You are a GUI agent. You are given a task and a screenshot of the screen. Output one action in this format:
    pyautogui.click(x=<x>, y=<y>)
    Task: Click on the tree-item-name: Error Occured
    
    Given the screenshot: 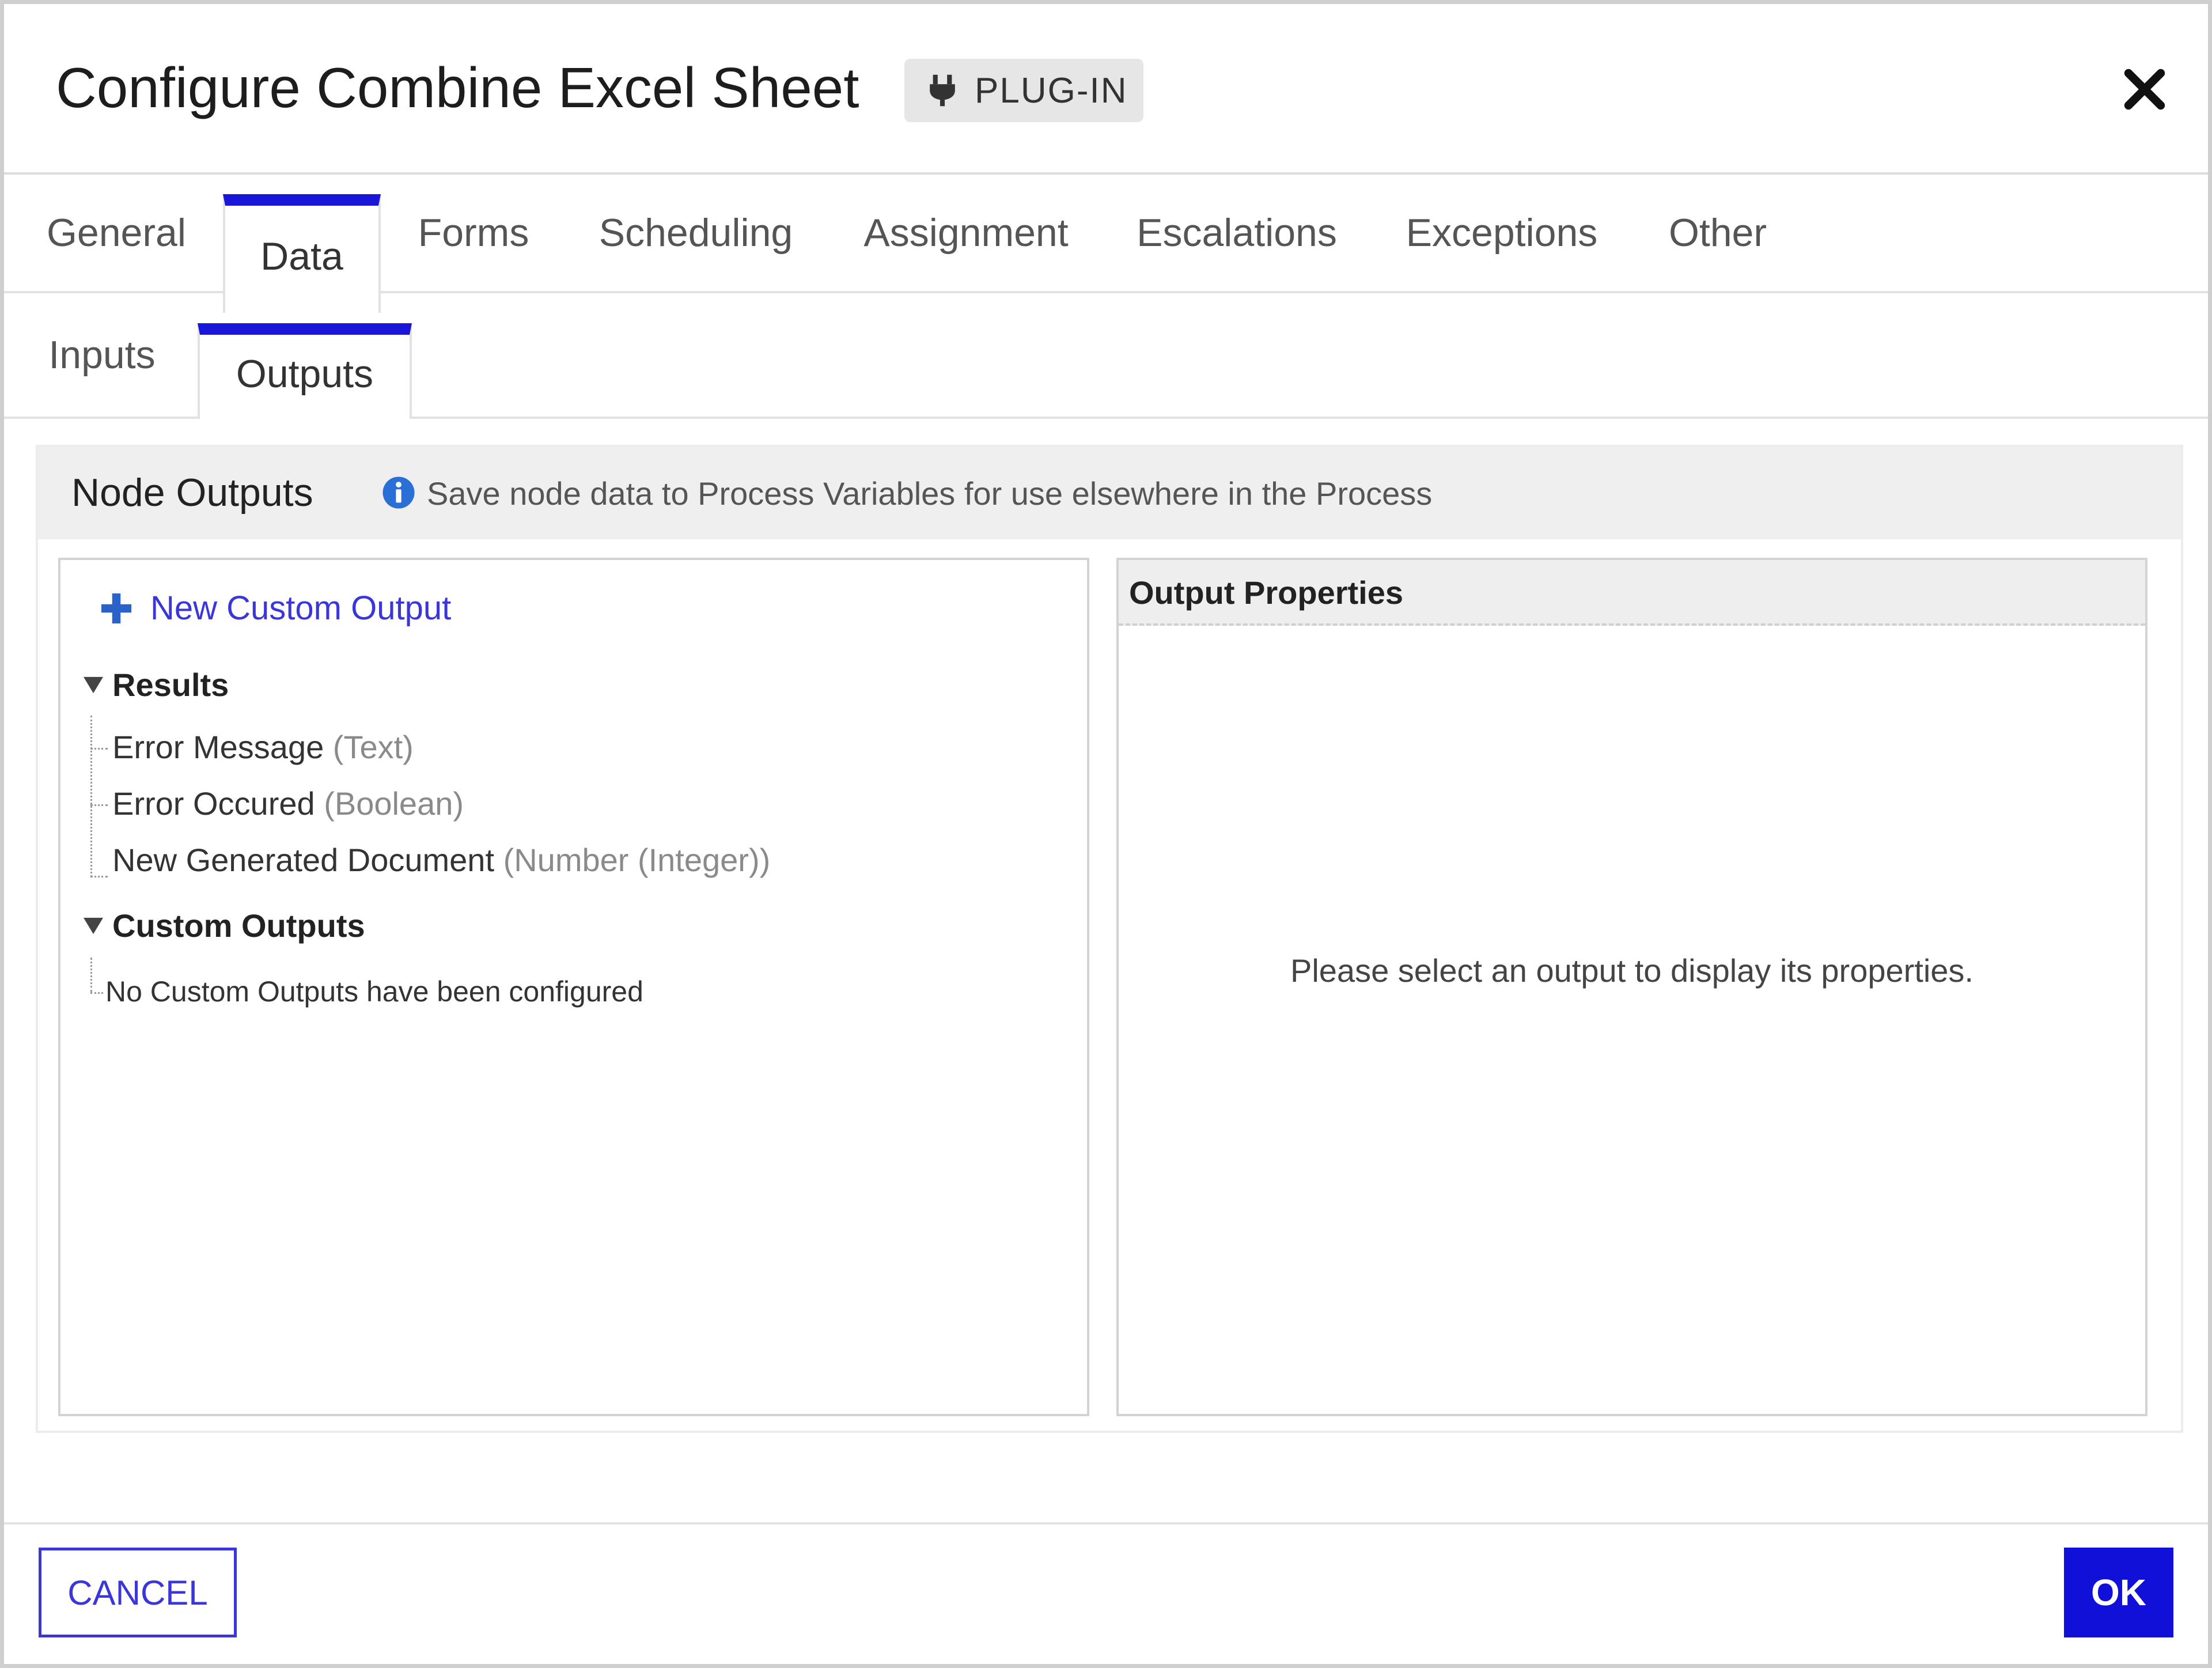 What is the action you would take?
    pyautogui.click(x=213, y=803)
    